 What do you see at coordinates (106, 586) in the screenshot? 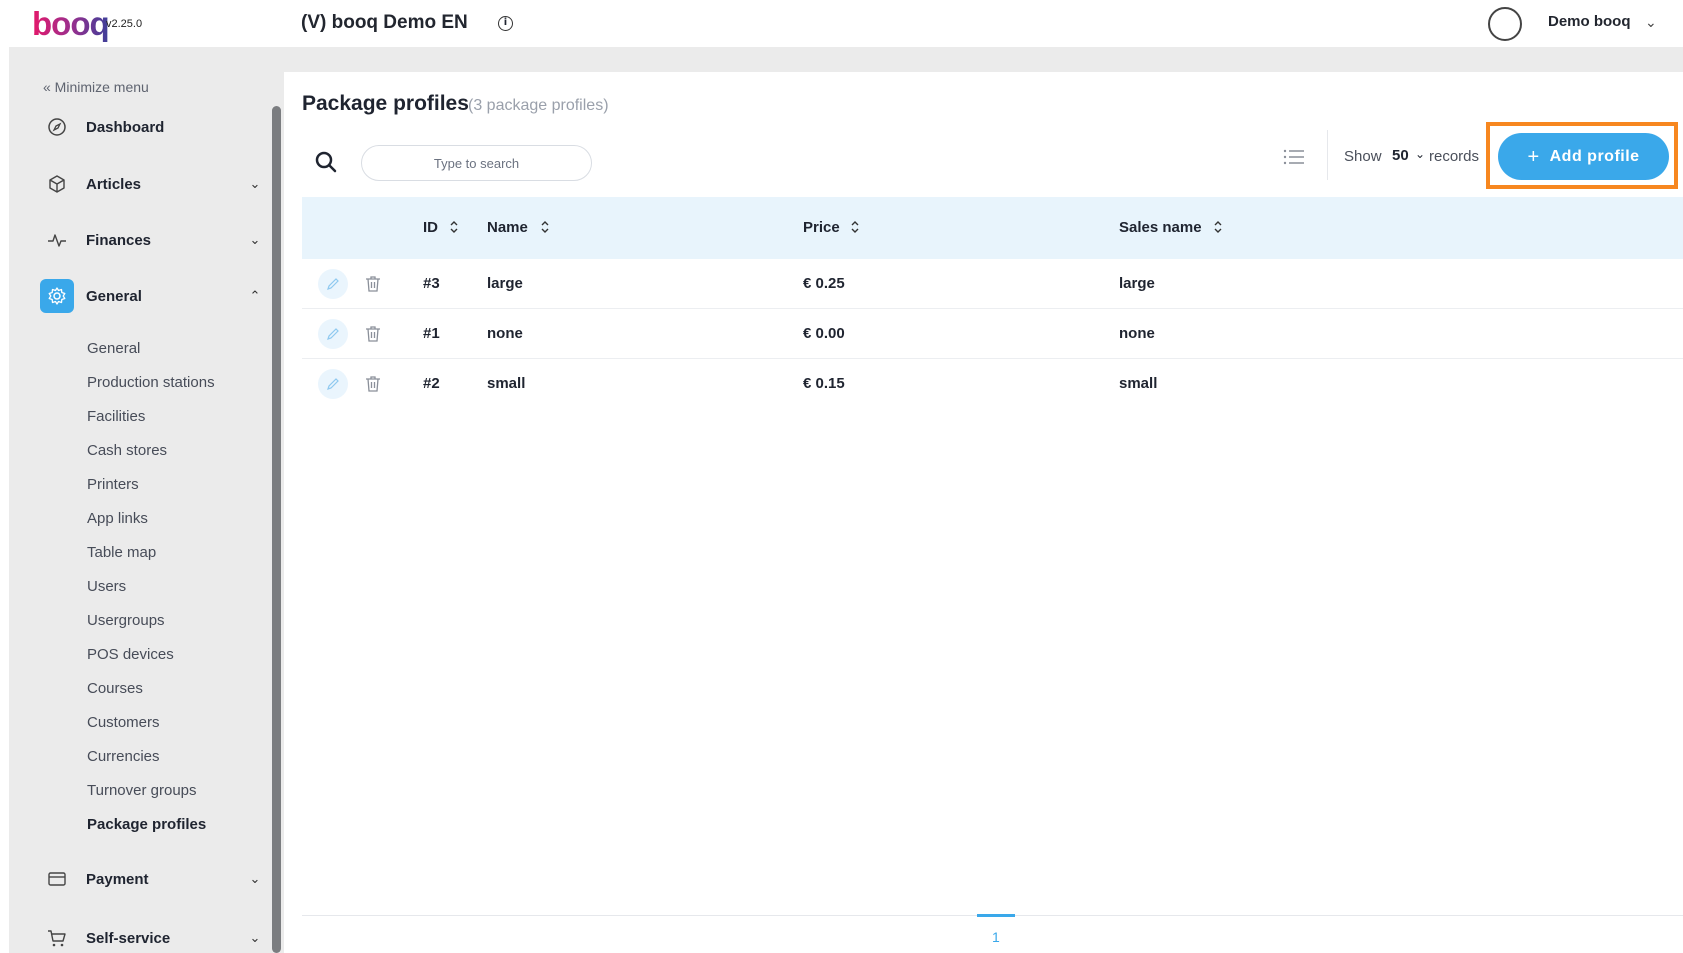
I see `sidebar-subitem-users: Users` at bounding box center [106, 586].